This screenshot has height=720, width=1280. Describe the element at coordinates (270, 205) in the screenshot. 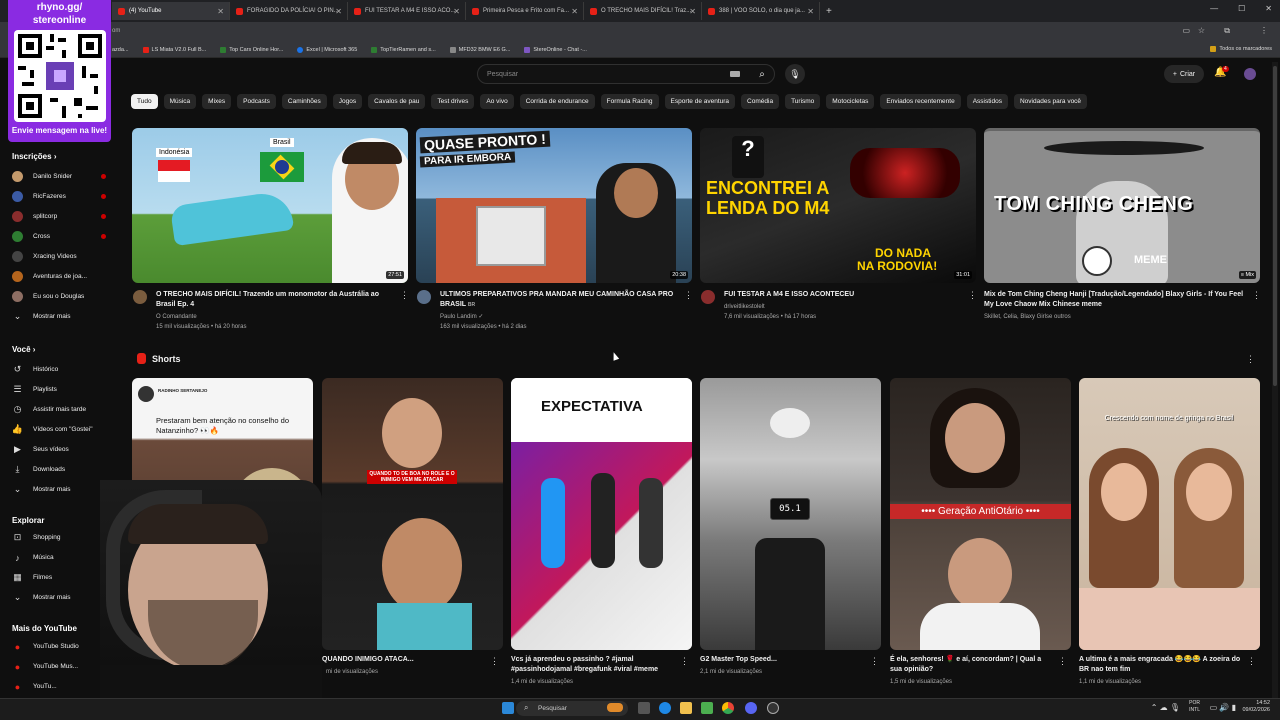

I see `video-thumbnail: Indonésia Brasil 27:51` at that location.